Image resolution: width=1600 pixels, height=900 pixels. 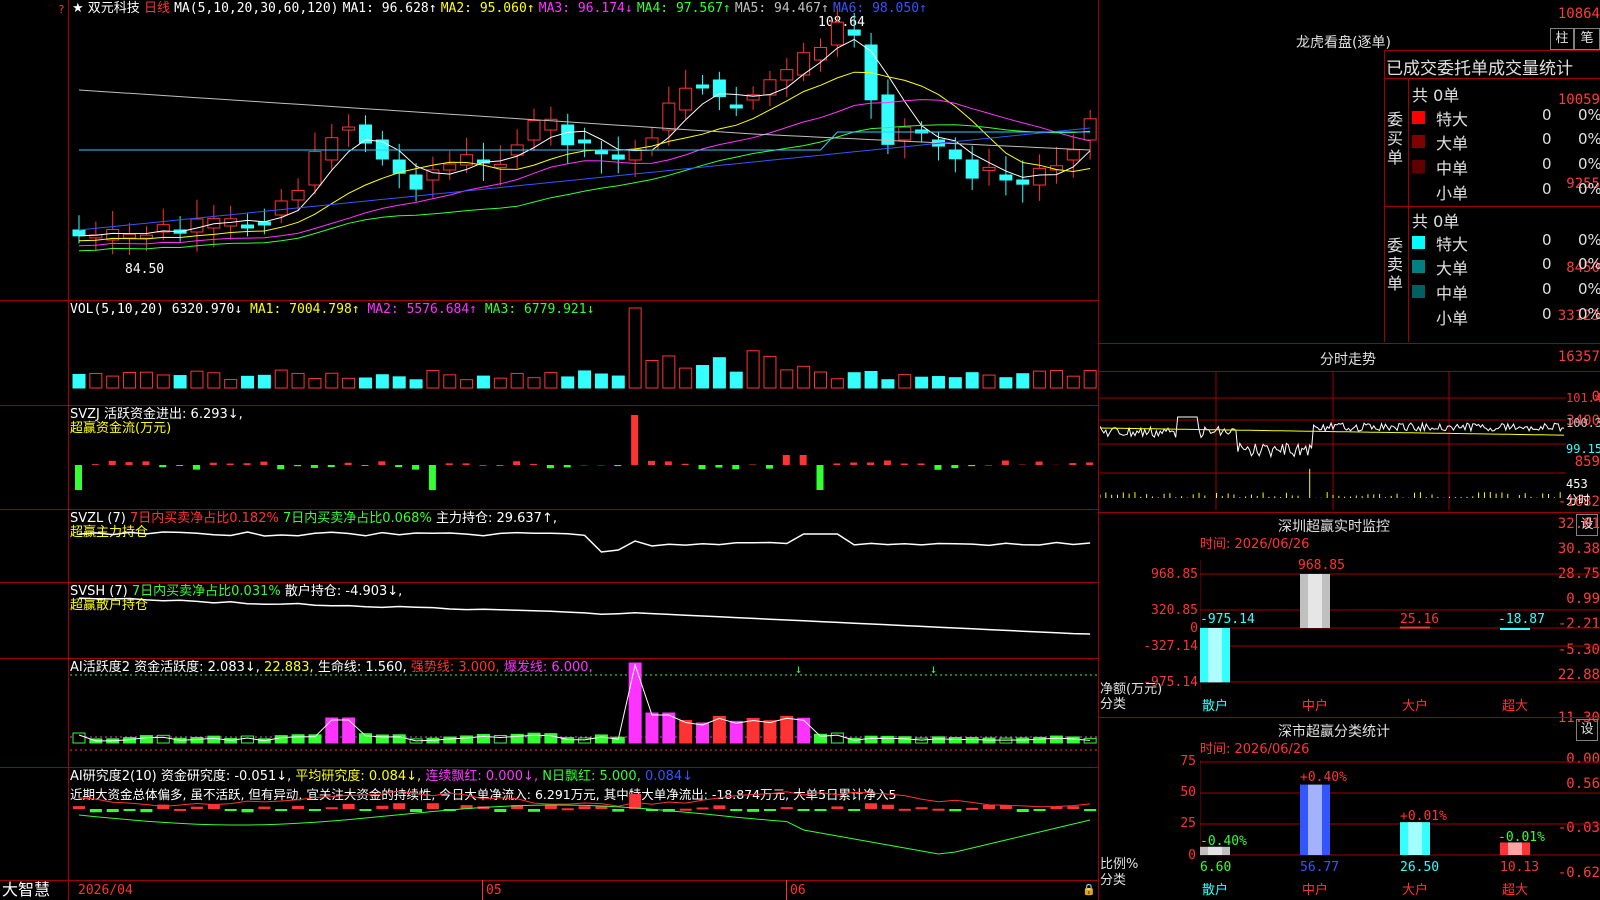 What do you see at coordinates (1547, 189) in the screenshot?
I see `buy-row-count: 0` at bounding box center [1547, 189].